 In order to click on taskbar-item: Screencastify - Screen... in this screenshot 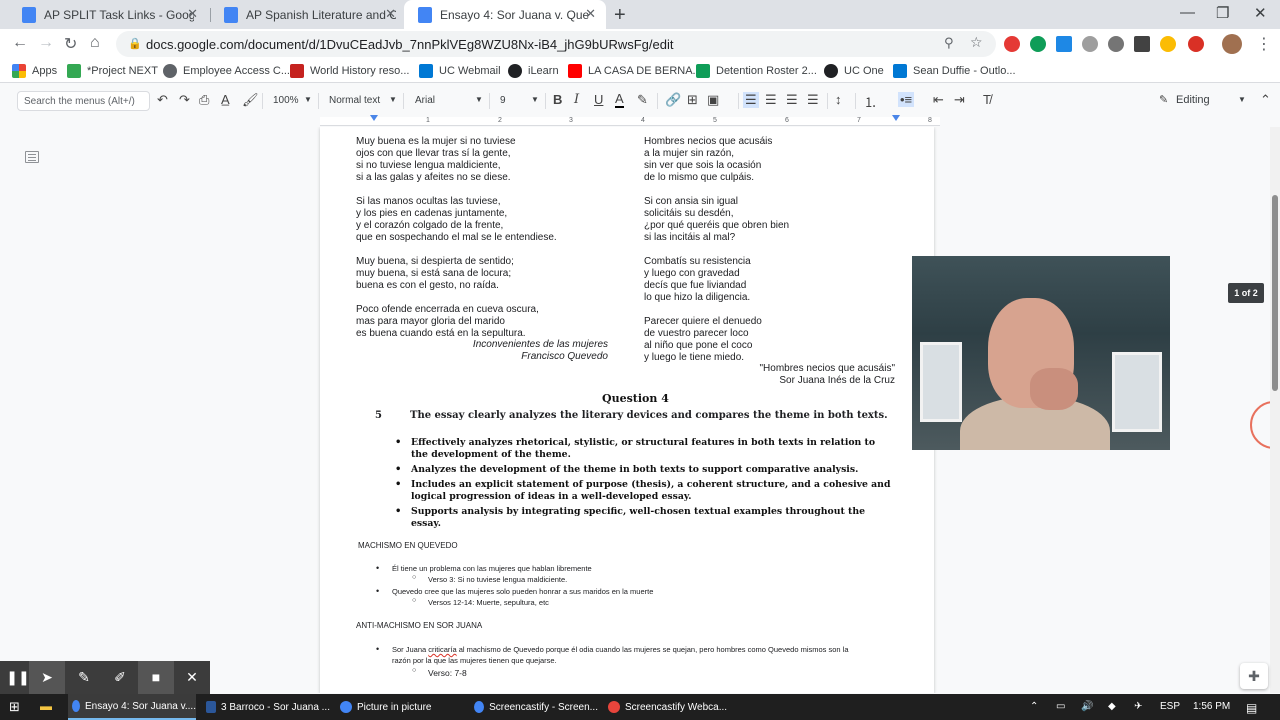, I will do `click(534, 707)`.